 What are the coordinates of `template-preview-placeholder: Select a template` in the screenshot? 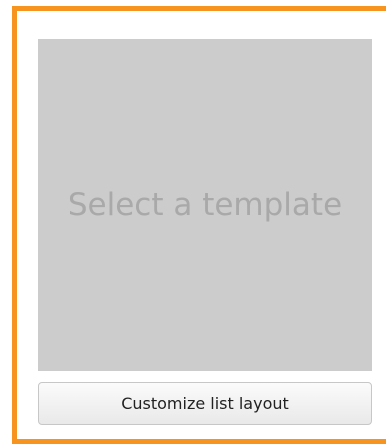 It's located at (205, 205).